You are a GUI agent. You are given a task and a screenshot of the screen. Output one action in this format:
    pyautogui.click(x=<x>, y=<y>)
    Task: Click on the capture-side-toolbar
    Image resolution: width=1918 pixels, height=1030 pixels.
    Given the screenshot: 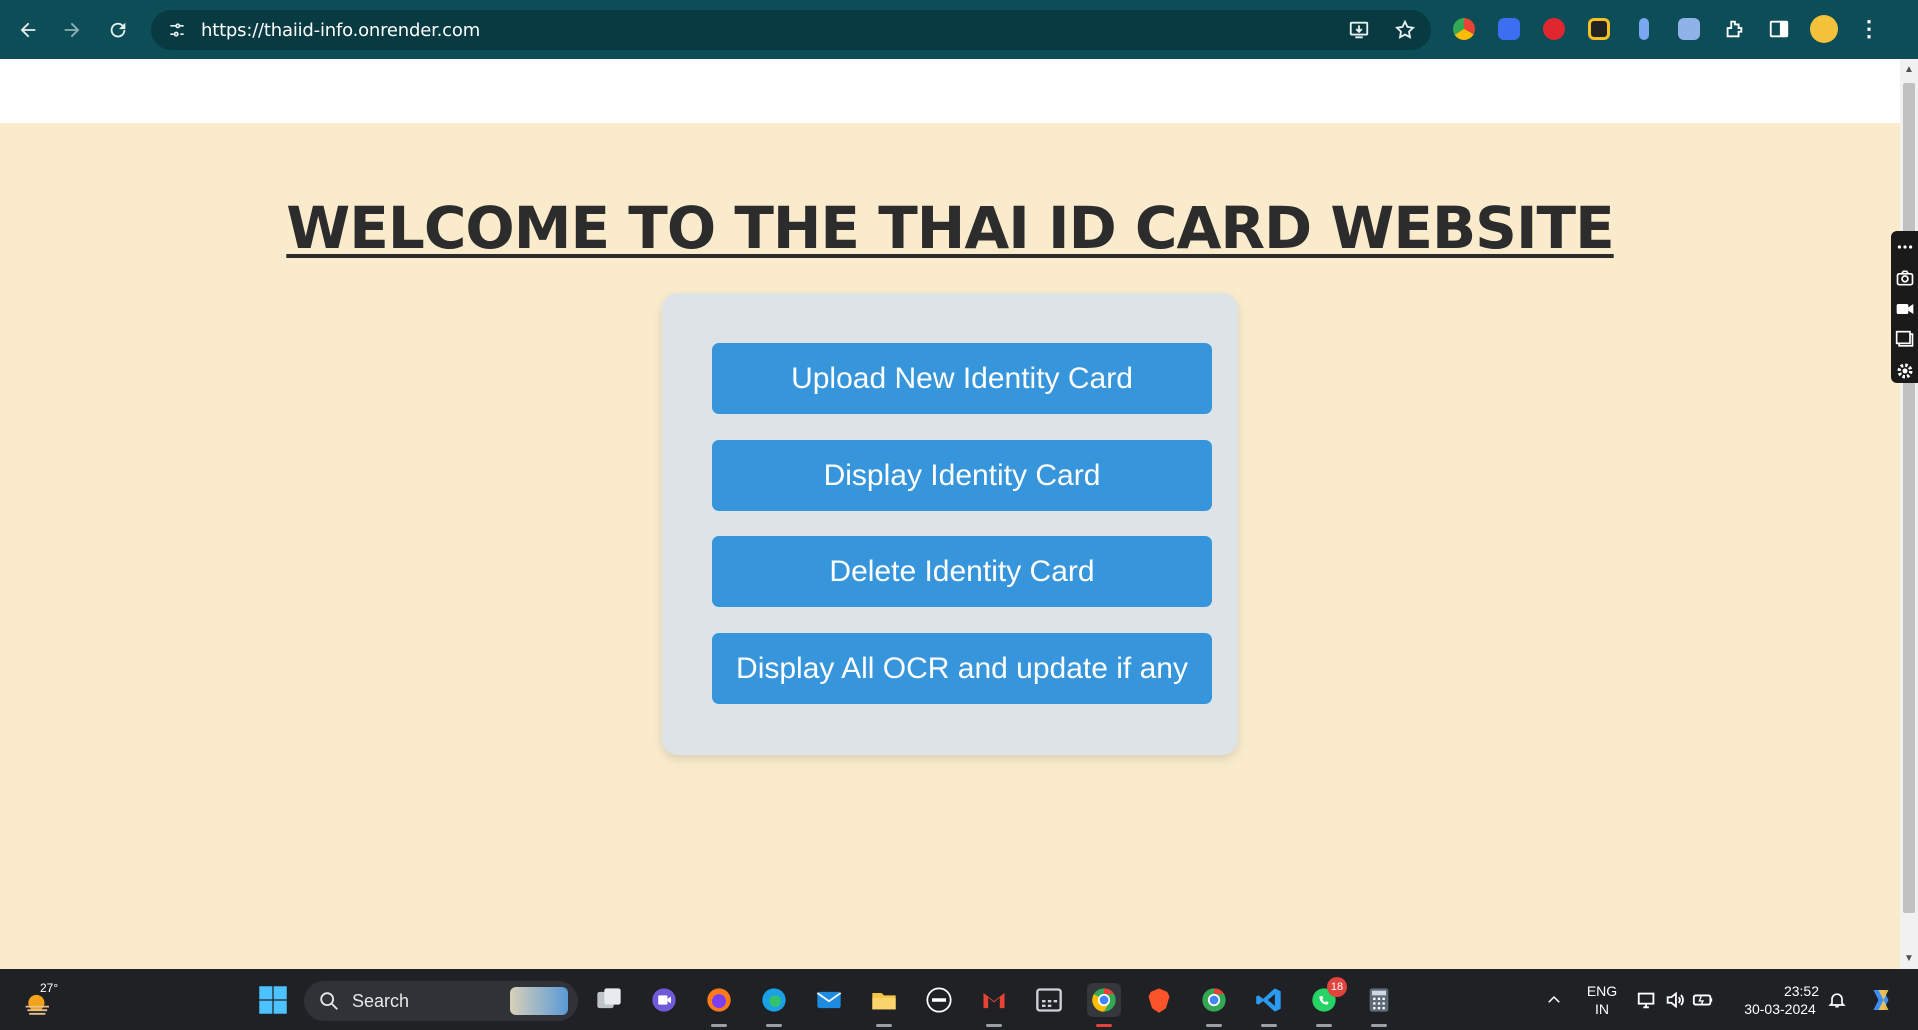 What is the action you would take?
    pyautogui.click(x=1904, y=307)
    